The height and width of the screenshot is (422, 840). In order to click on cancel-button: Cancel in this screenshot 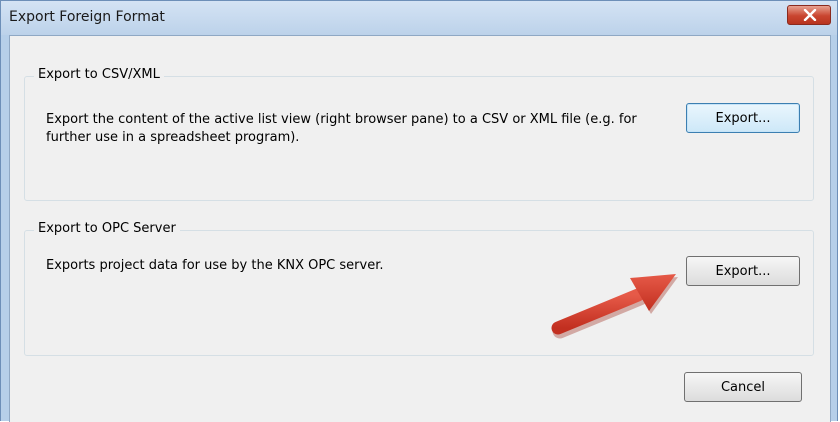, I will do `click(743, 387)`.